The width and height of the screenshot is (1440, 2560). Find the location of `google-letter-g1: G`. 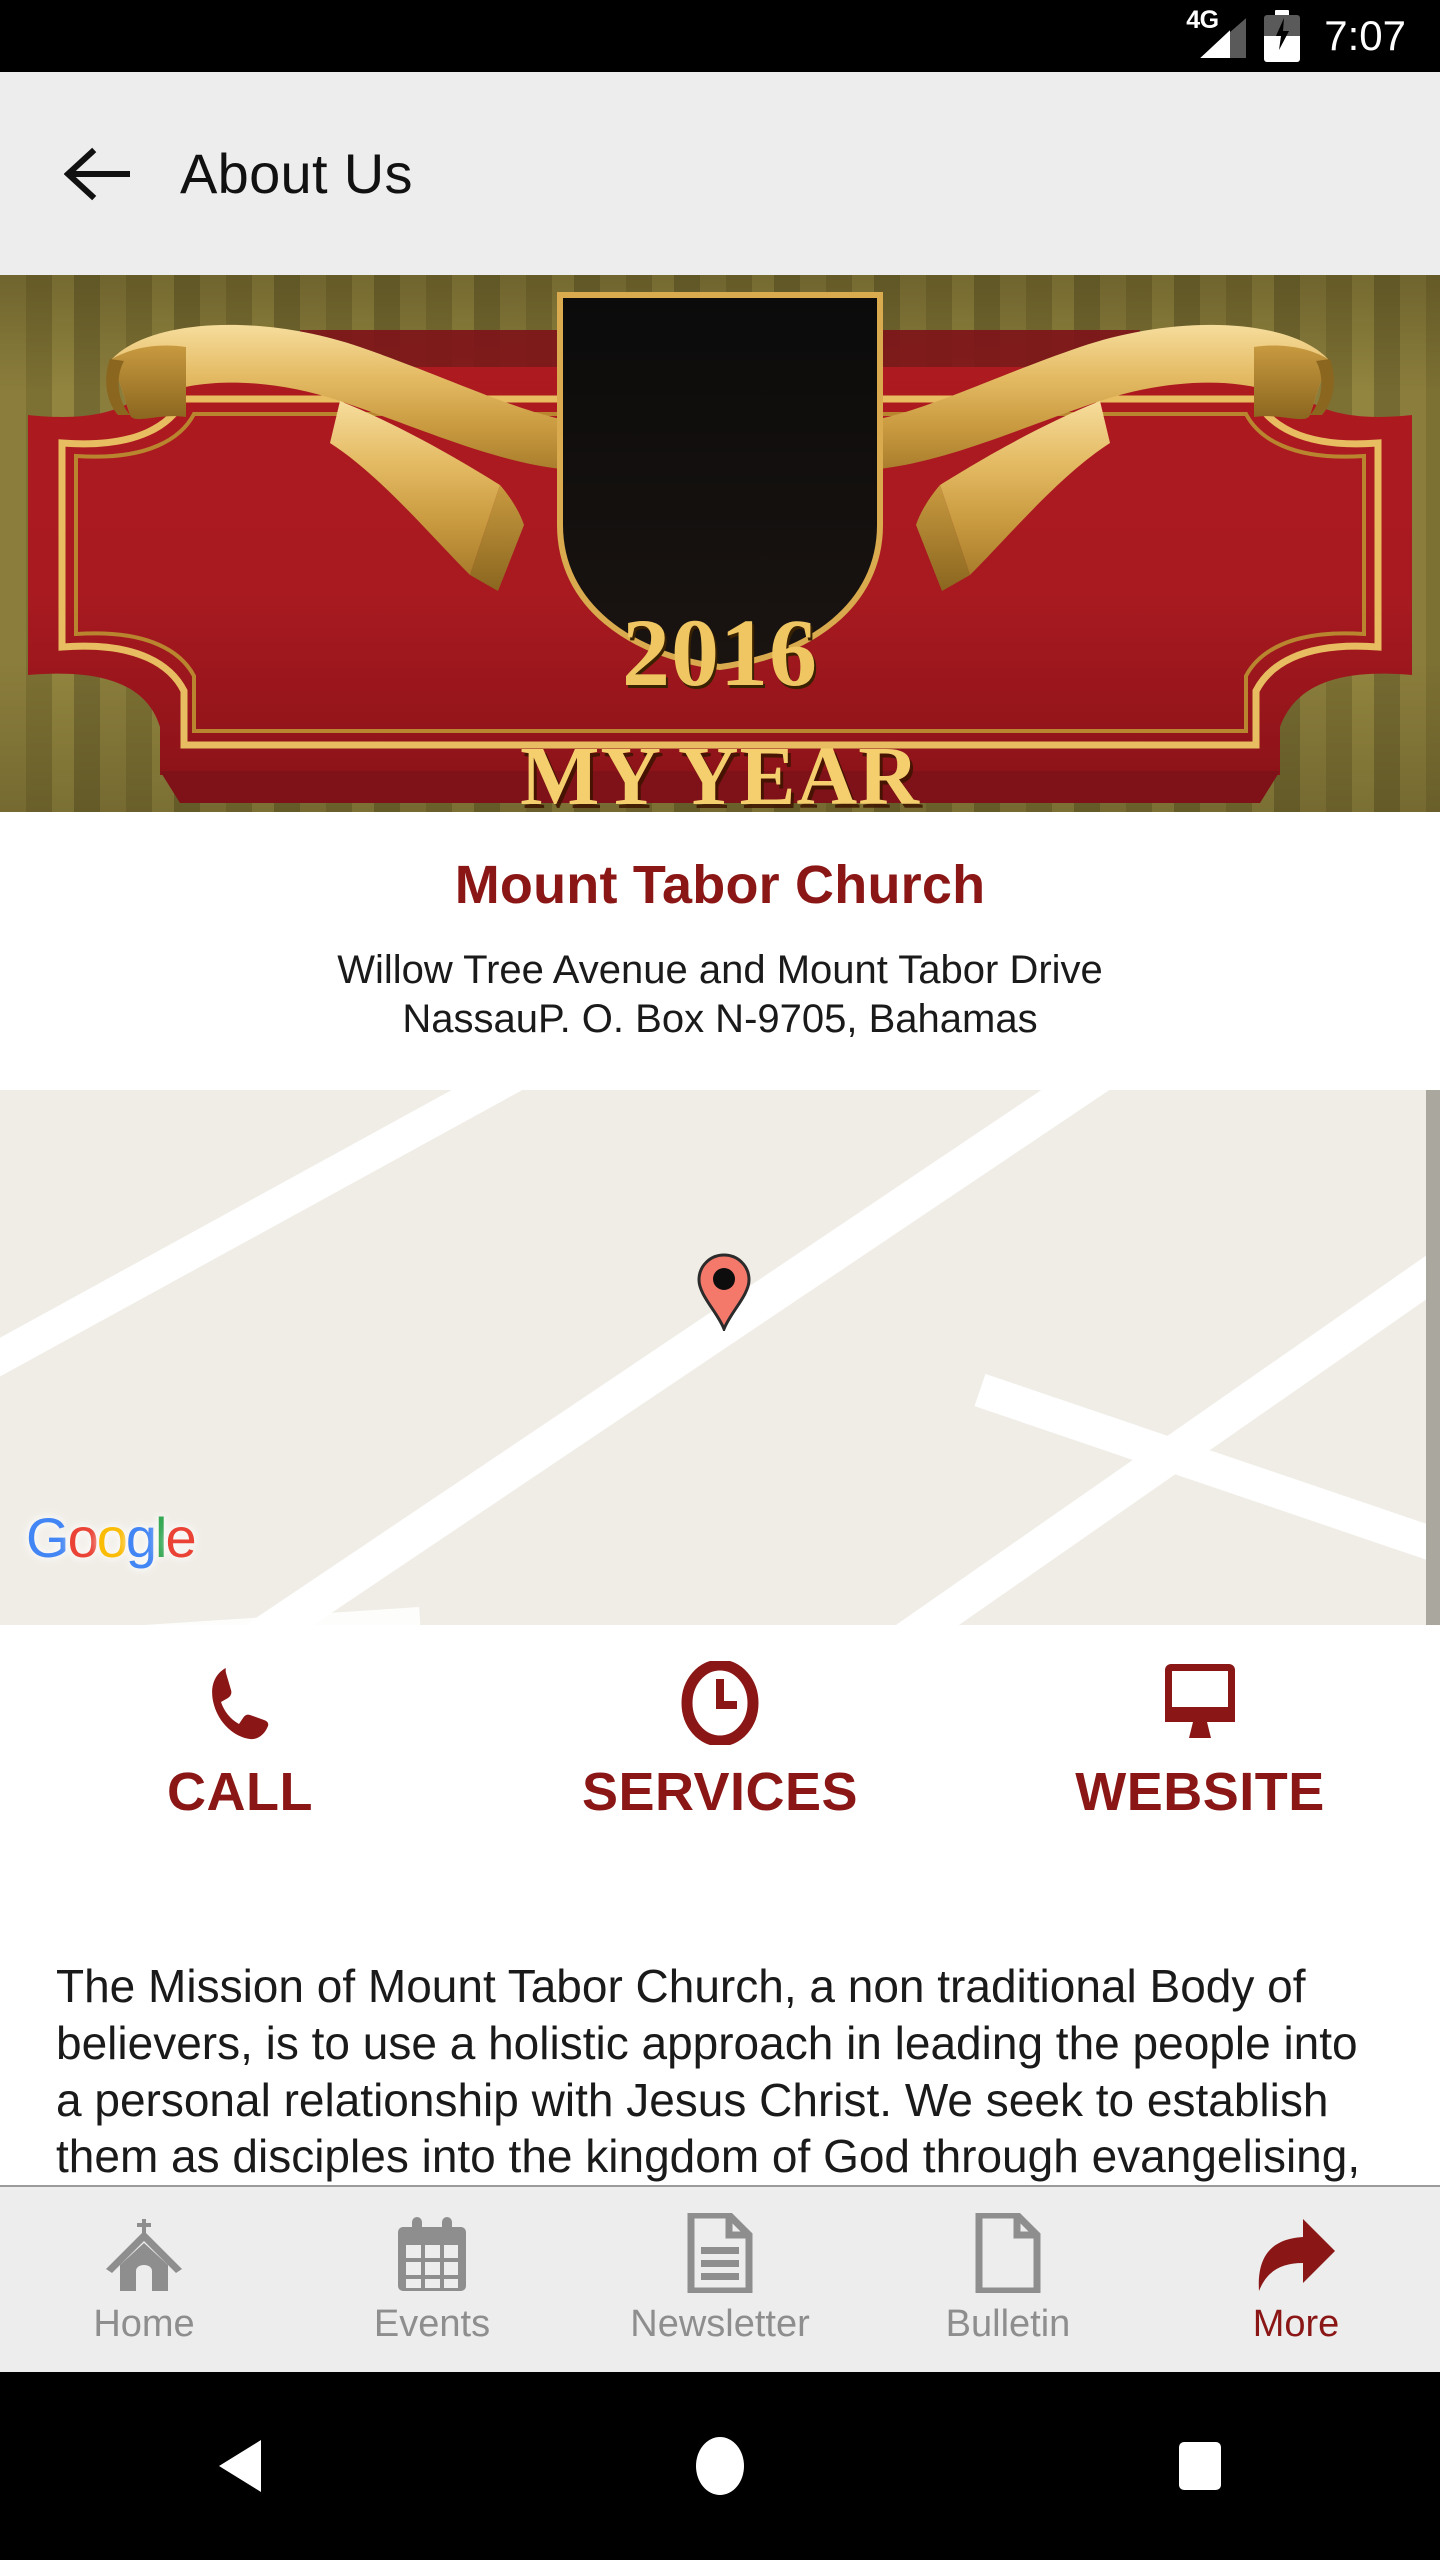

google-letter-g1: G is located at coordinates (48, 1537).